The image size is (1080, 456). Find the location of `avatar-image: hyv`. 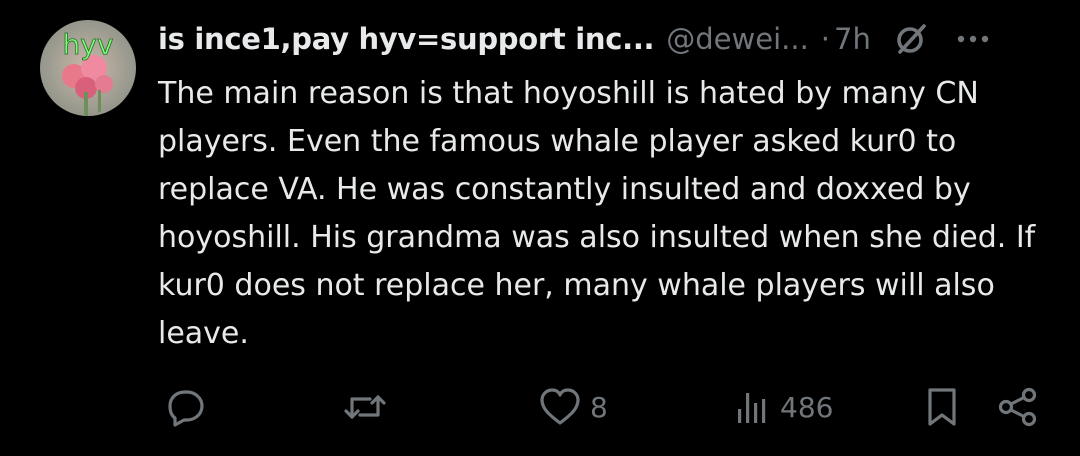

avatar-image: hyv is located at coordinates (88, 68).